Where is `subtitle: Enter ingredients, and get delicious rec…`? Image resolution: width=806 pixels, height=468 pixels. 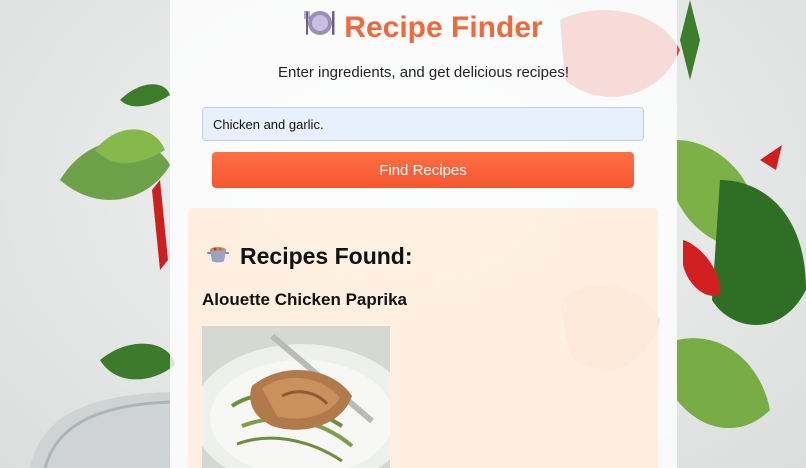 subtitle: Enter ingredients, and get delicious rec… is located at coordinates (423, 72).